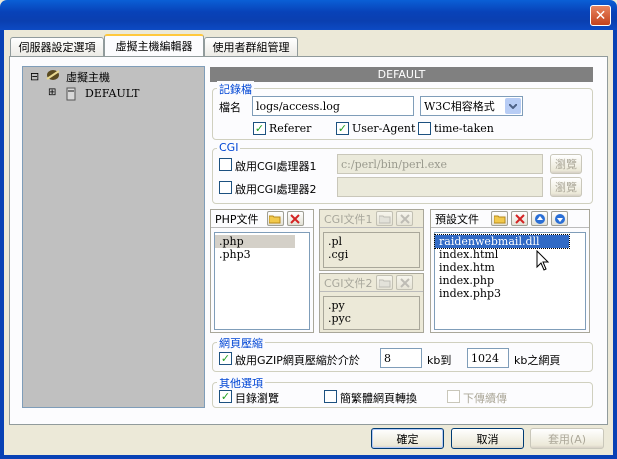 The height and width of the screenshot is (459, 617). What do you see at coordinates (371, 318) in the screenshot?
I see `list-item: .pyc` at bounding box center [371, 318].